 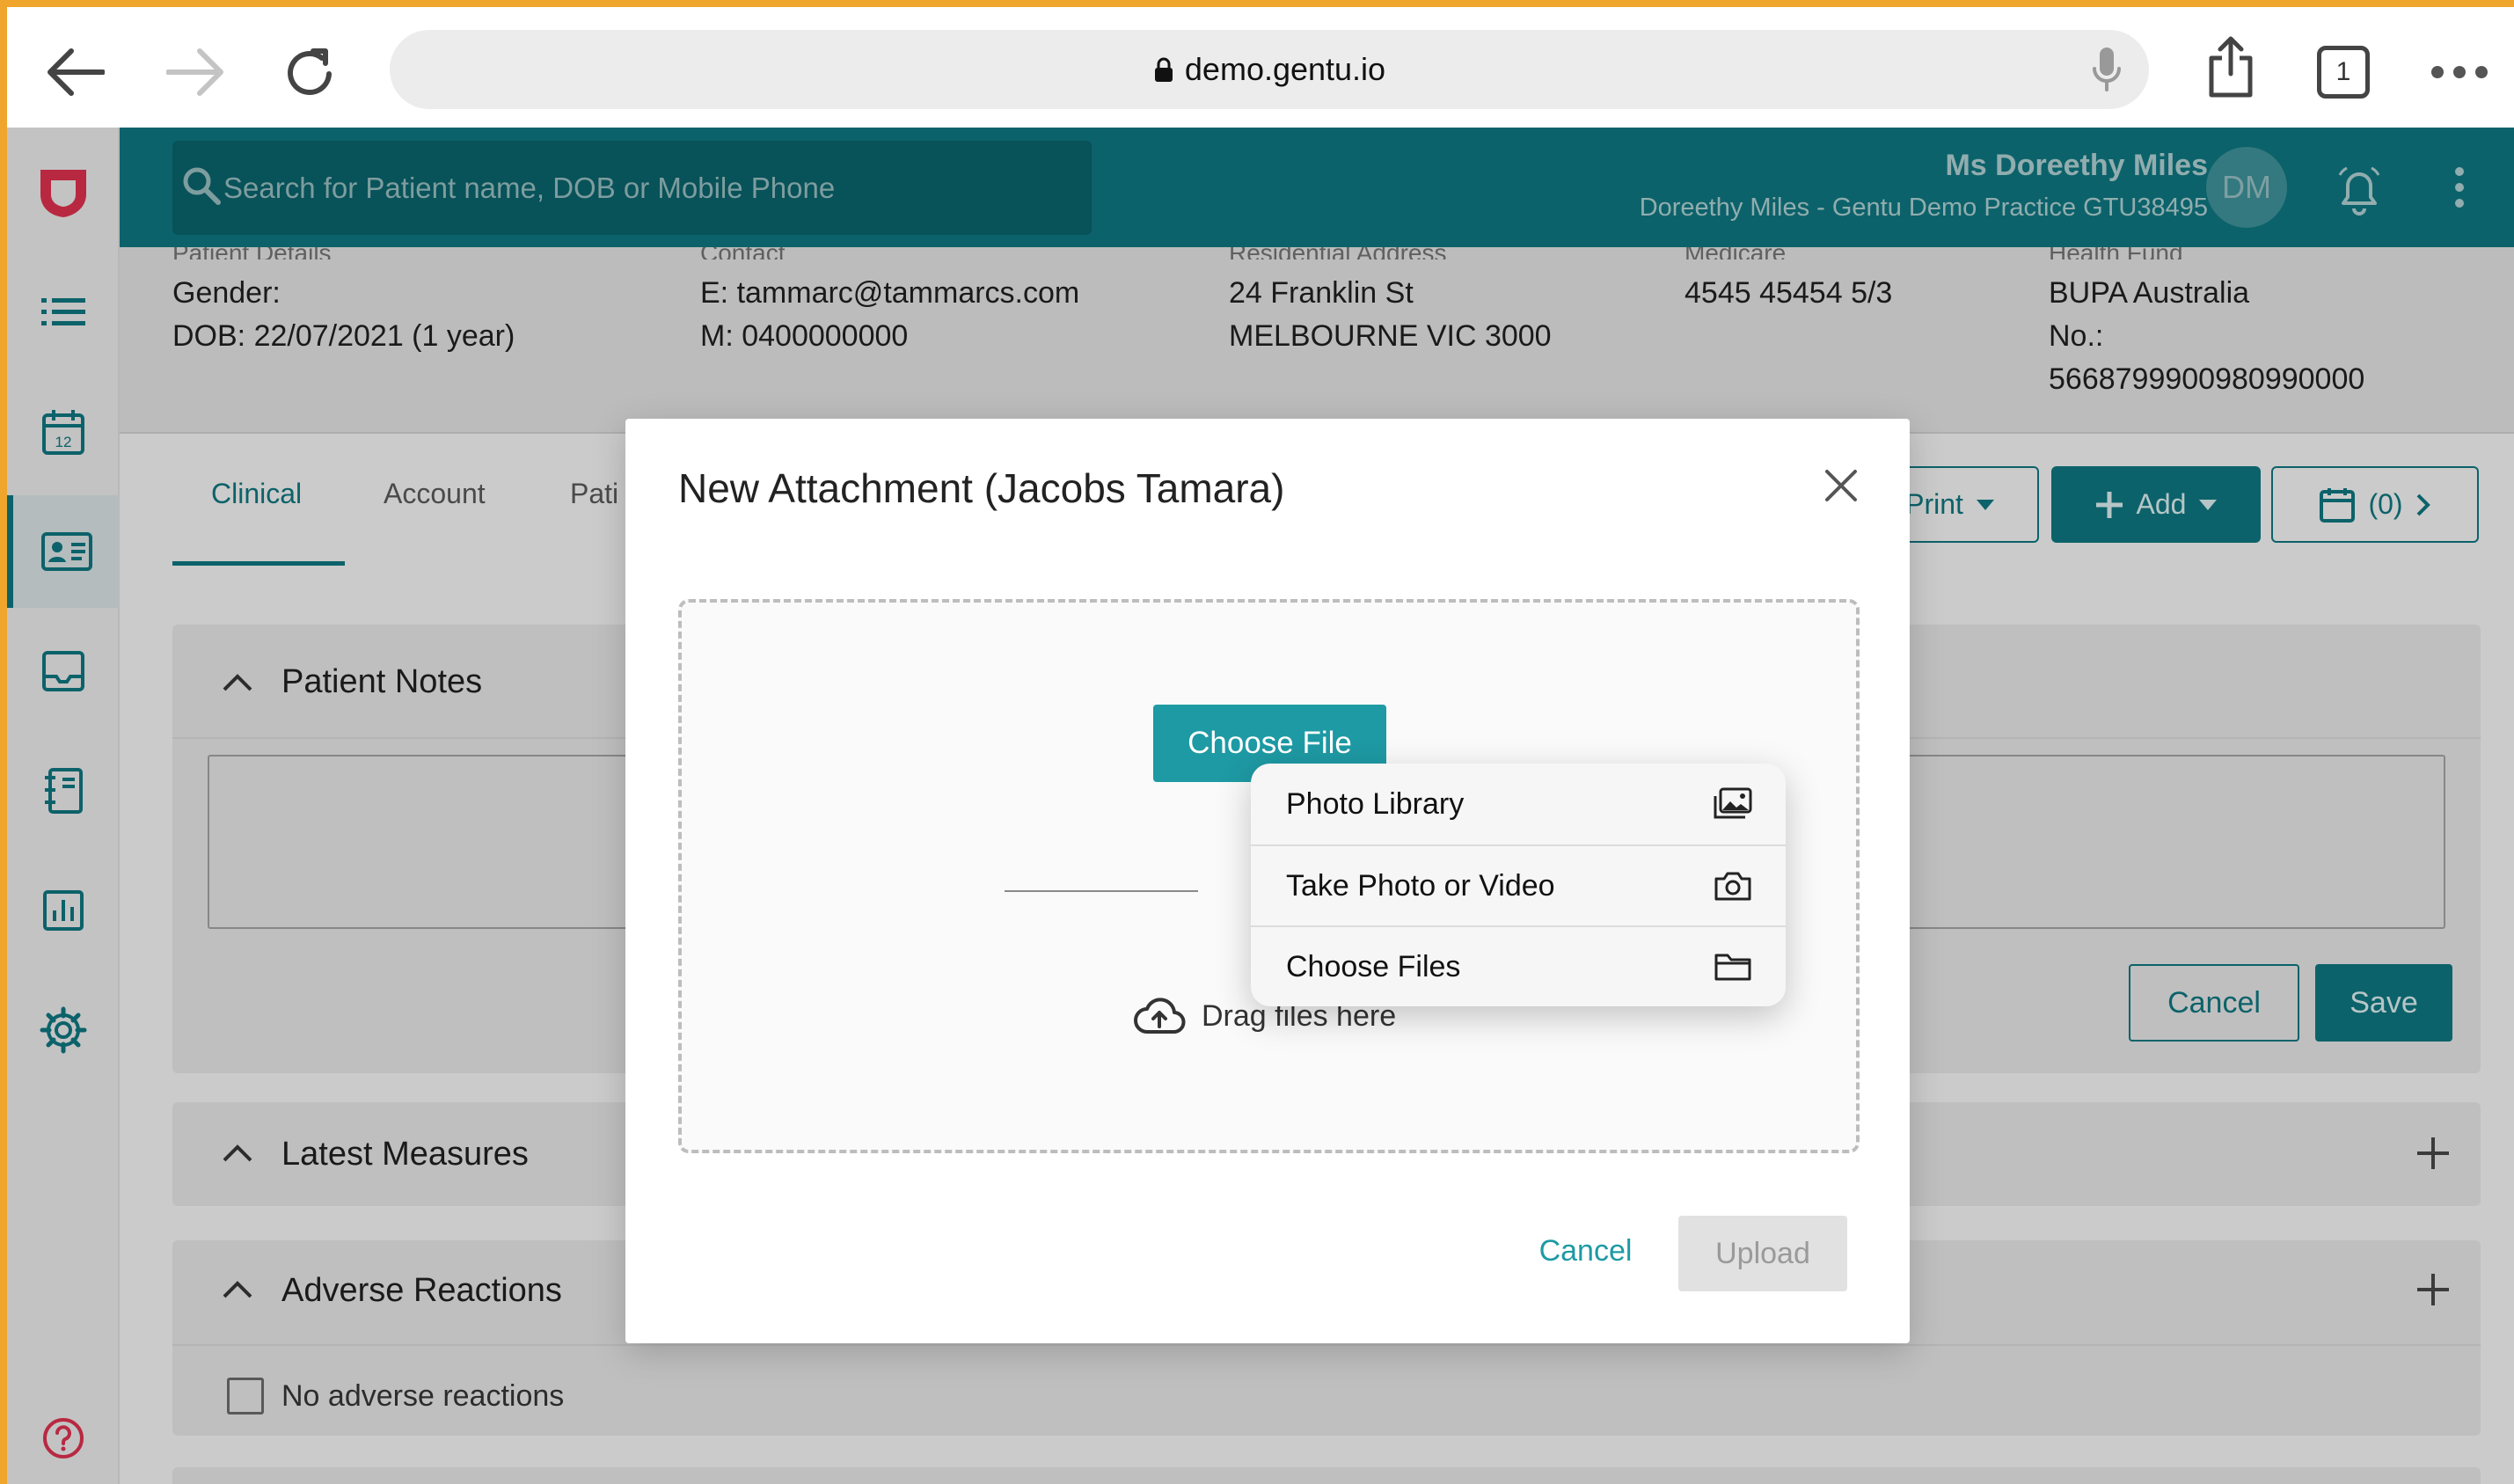 I want to click on forward-arrow-icon, so click(x=194, y=72).